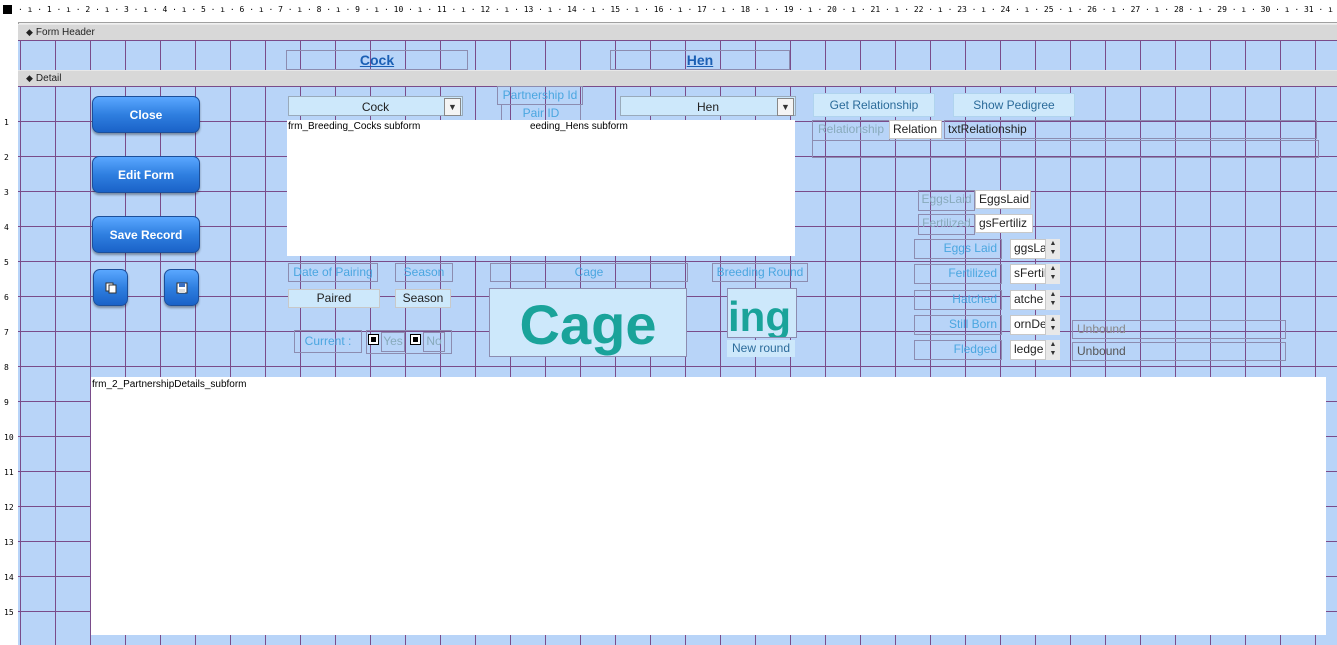 The image size is (1337, 645). Describe the element at coordinates (760, 272) in the screenshot. I see `breeding-round-label: Breeding Round` at that location.